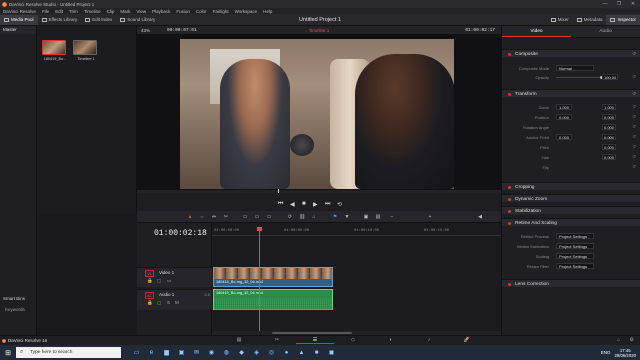 This screenshot has width=640, height=360. What do you see at coordinates (168, 302) in the screenshot?
I see `solo-icon: S` at bounding box center [168, 302].